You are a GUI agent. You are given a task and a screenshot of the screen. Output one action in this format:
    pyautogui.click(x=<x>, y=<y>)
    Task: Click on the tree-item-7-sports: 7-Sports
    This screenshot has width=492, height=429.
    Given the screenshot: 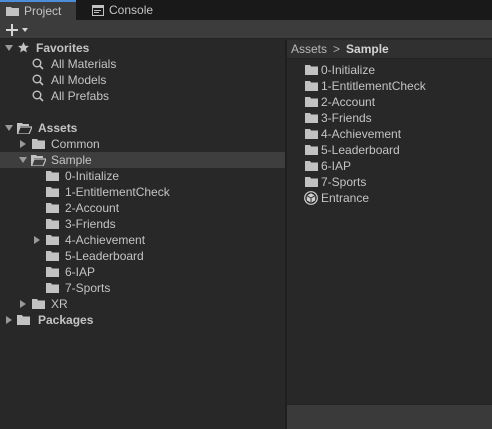 What is the action you would take?
    pyautogui.click(x=142, y=288)
    